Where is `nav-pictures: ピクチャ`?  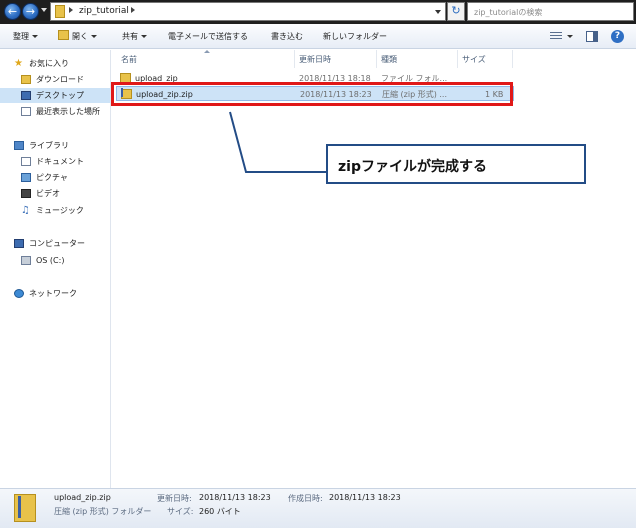 nav-pictures: ピクチャ is located at coordinates (55, 177).